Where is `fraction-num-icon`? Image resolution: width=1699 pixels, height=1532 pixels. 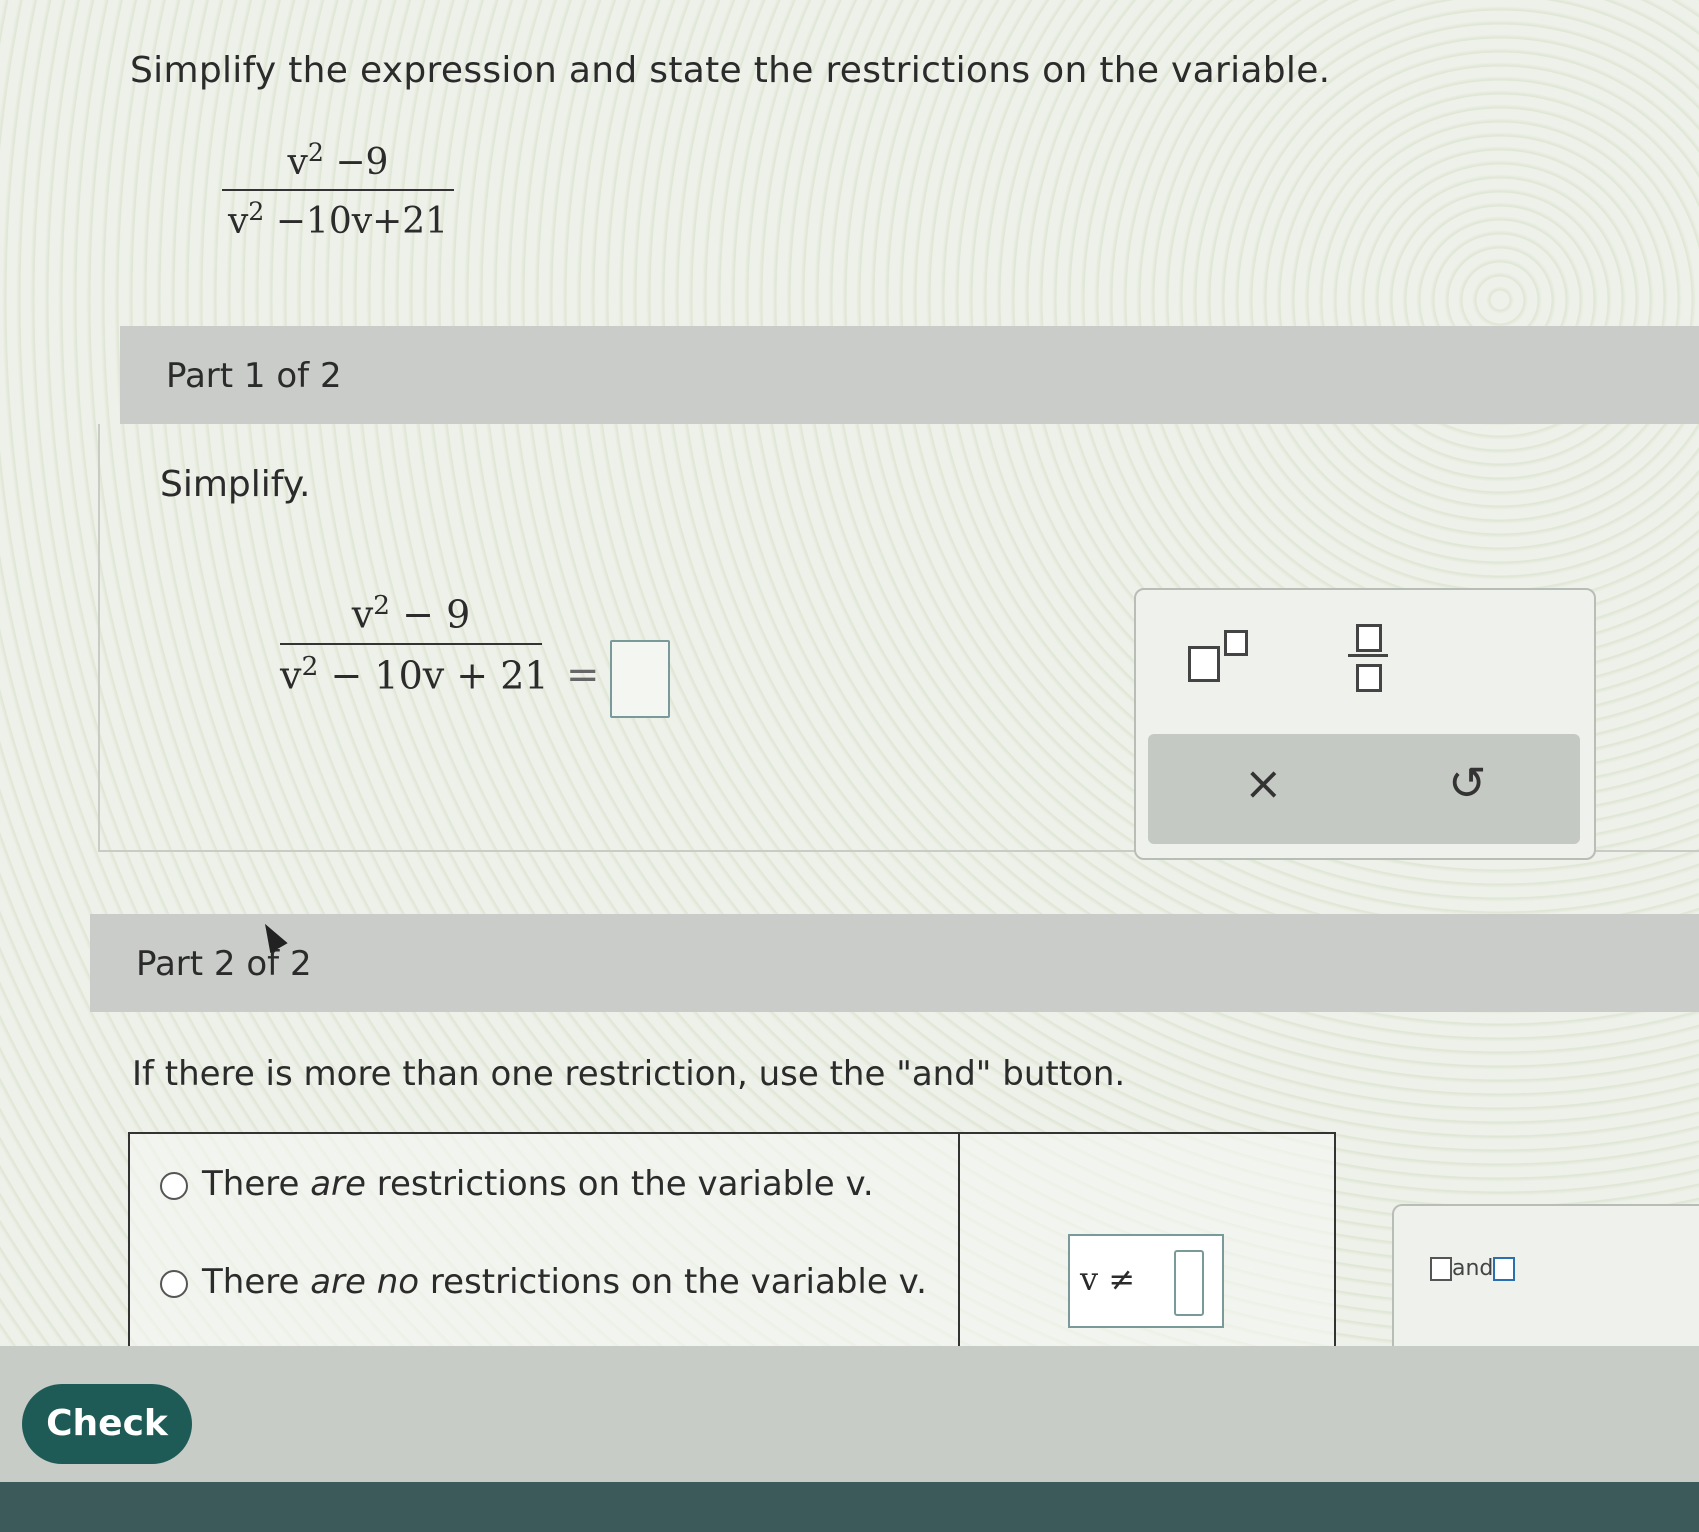 fraction-num-icon is located at coordinates (1369, 638).